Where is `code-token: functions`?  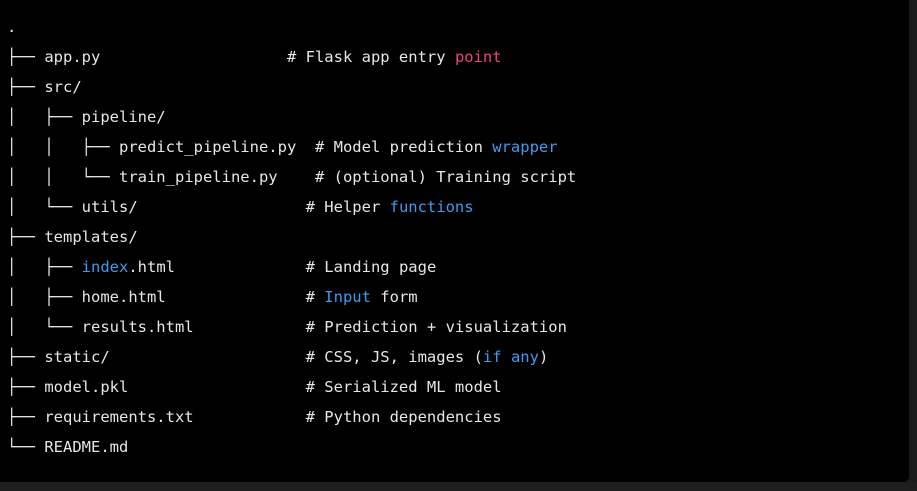
code-token: functions is located at coordinates (431, 207).